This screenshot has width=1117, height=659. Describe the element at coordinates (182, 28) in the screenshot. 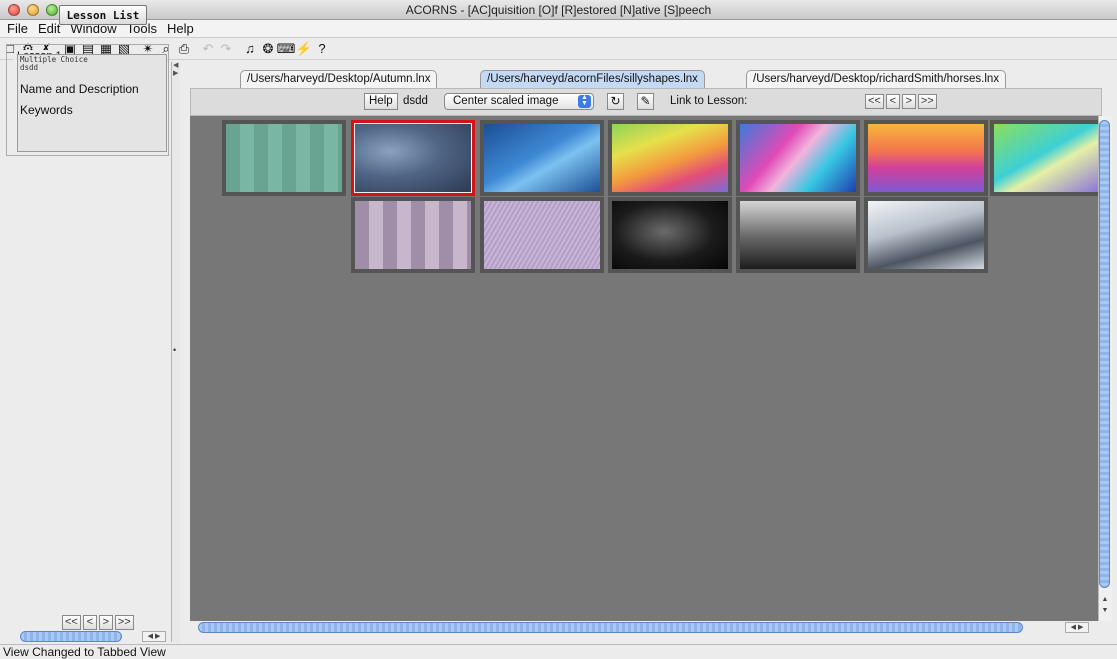

I see `menu-help: Help` at that location.